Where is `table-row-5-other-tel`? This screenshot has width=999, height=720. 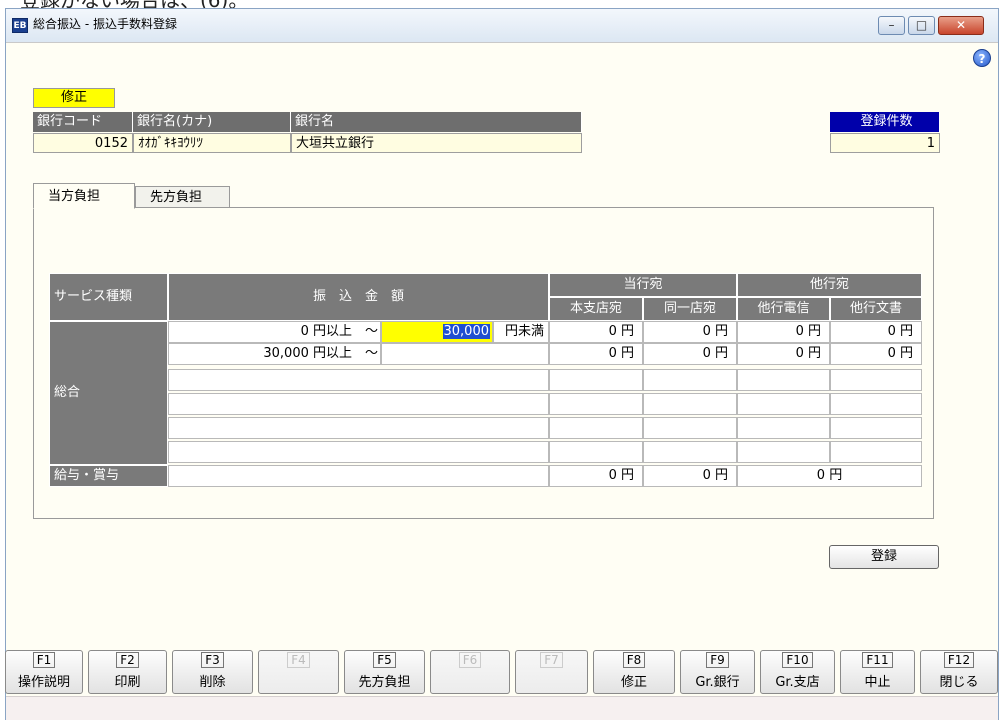
table-row-5-other-tel is located at coordinates (783, 428).